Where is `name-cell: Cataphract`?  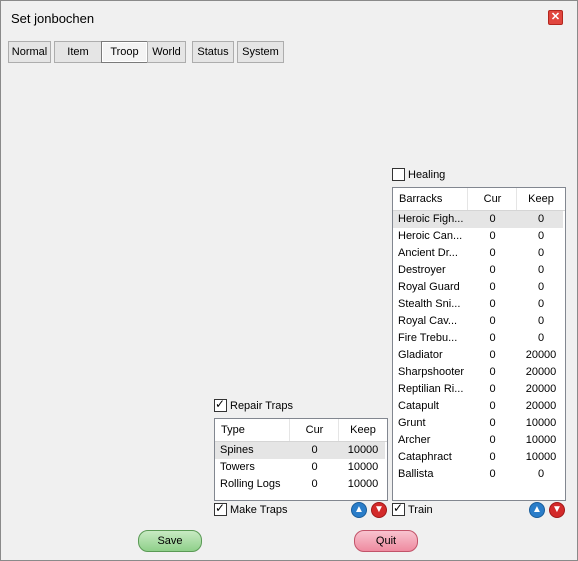
name-cell: Cataphract is located at coordinates (425, 457).